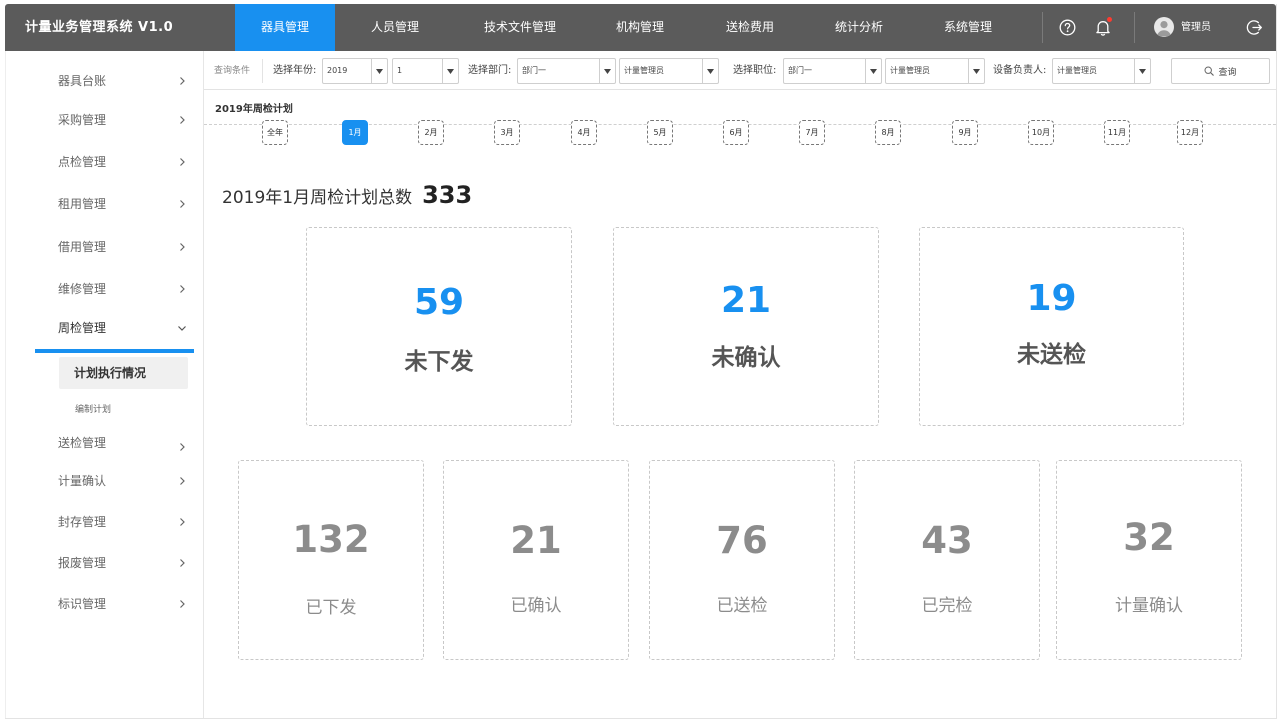 The width and height of the screenshot is (1280, 723). Describe the element at coordinates (1051, 326) in the screenshot. I see `stat-card-not-sent: 19 未送检` at that location.